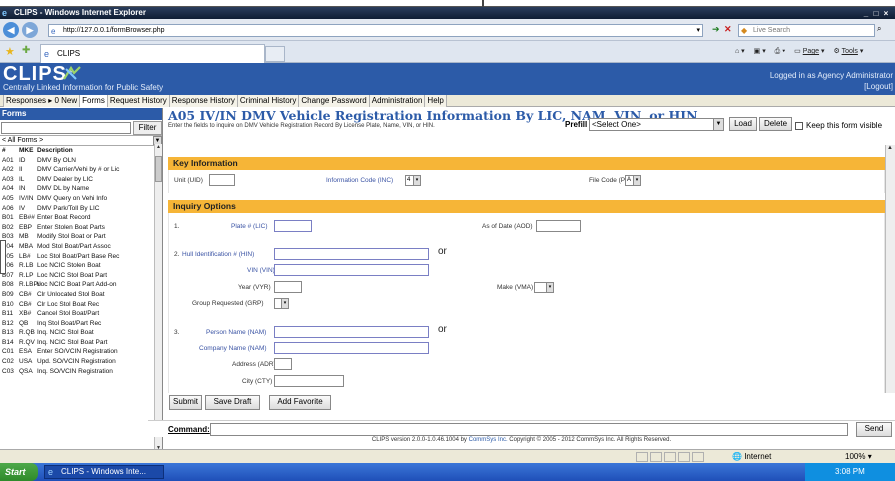  Describe the element at coordinates (740, 51) in the screenshot. I see `home-icon: ⌂ ▾` at that location.